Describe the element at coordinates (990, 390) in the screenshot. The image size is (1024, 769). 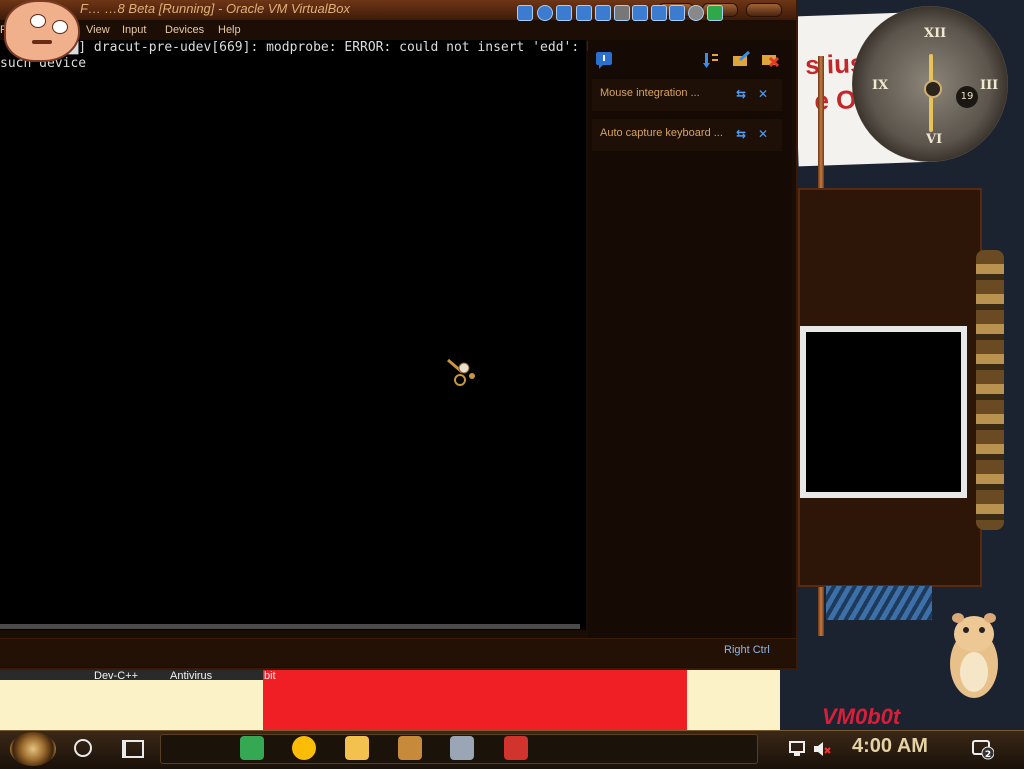
I see `gear-column-decoration` at that location.